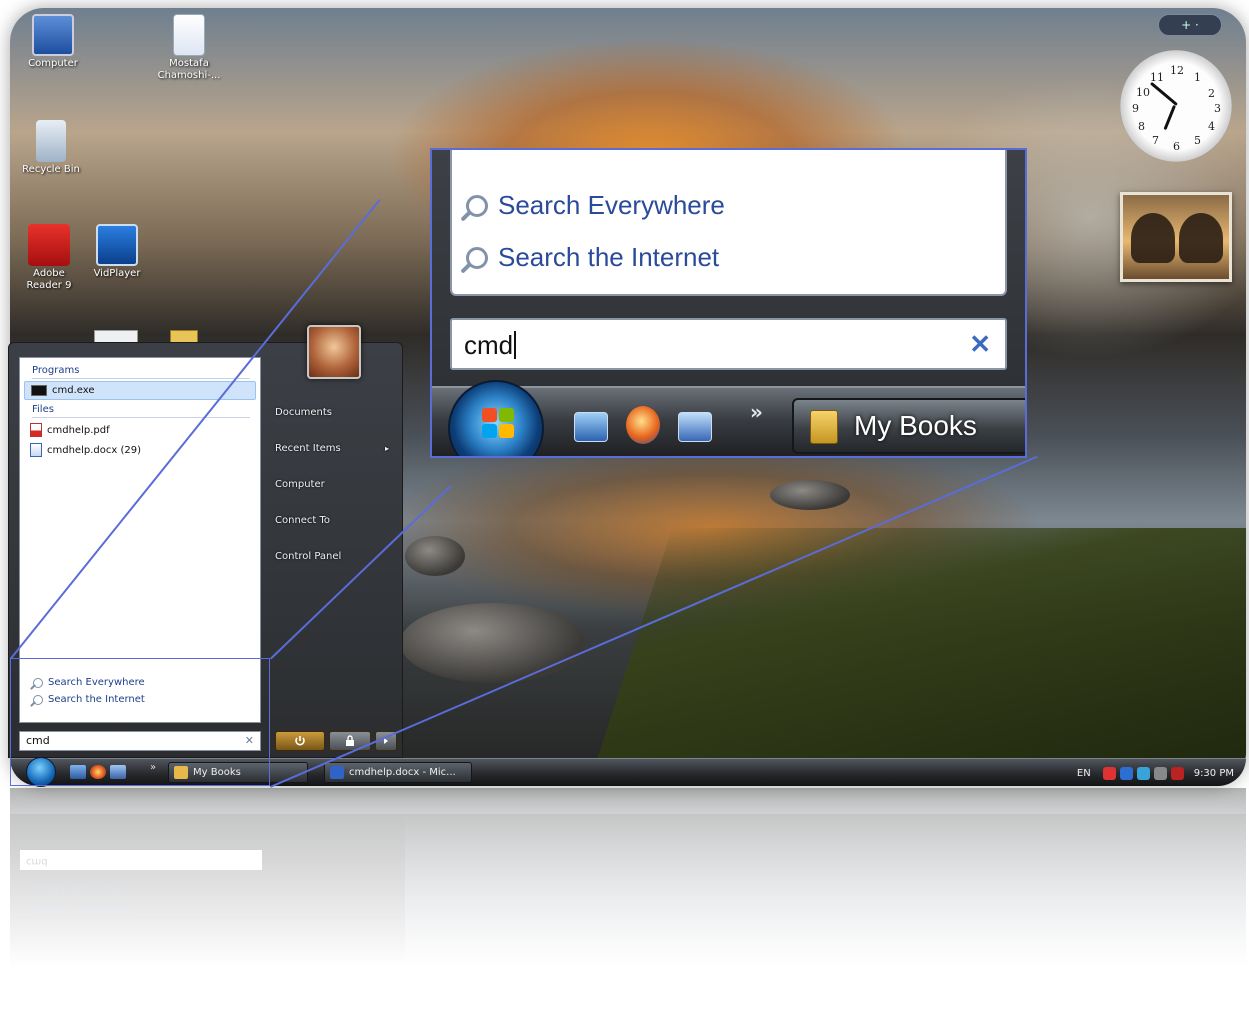 The height and width of the screenshot is (1016, 1249). I want to click on menu-item-recent-items: Recent Items ▸, so click(335, 449).